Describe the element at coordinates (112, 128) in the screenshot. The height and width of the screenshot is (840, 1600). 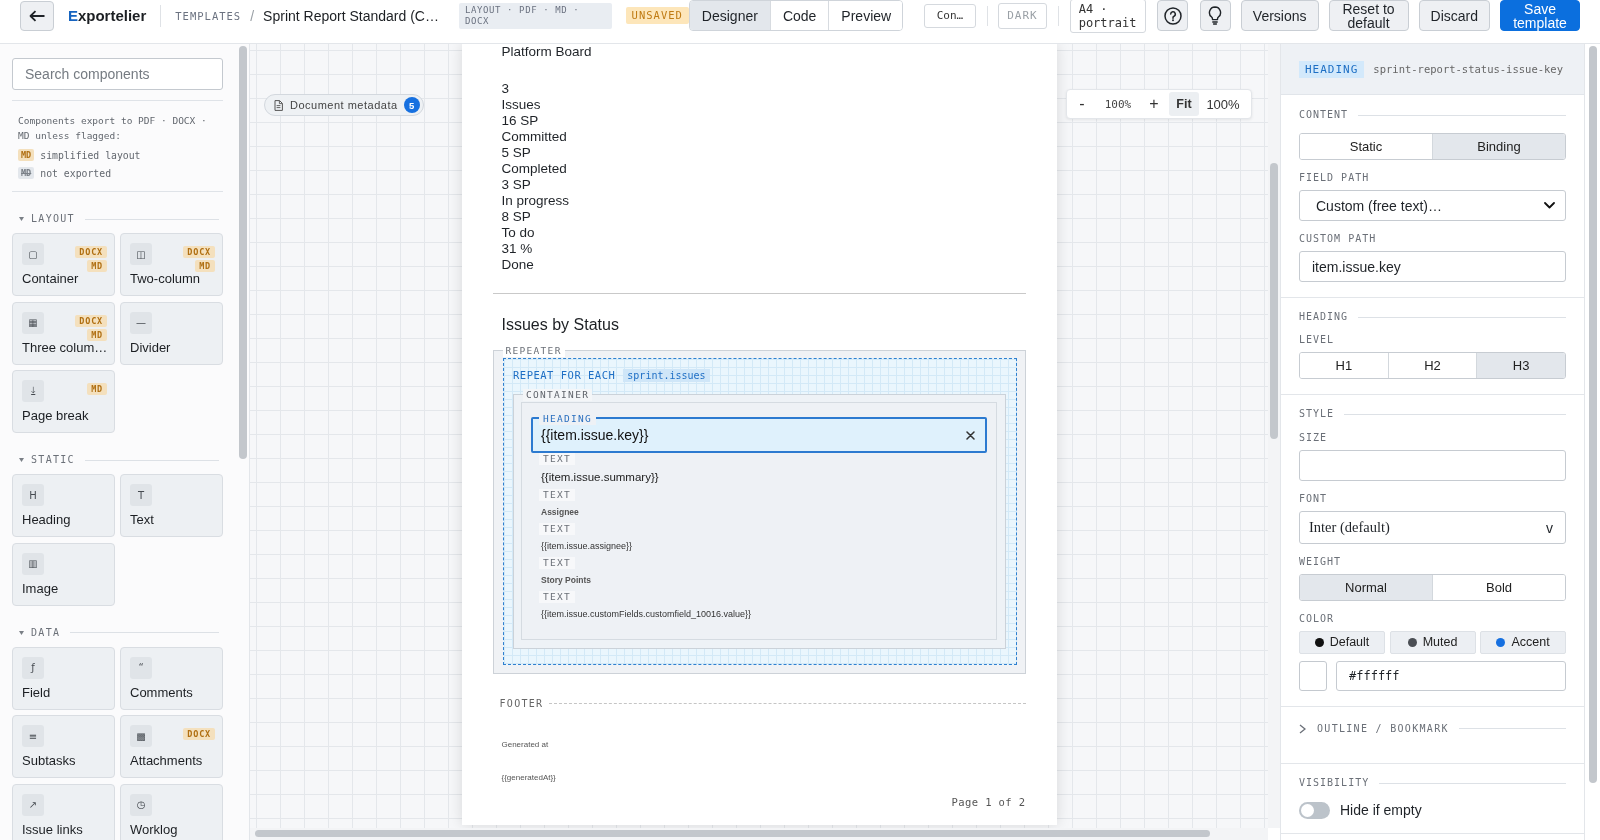
I see `legend-note: Components export to PDF · DOCX · MD unless flagged:` at that location.